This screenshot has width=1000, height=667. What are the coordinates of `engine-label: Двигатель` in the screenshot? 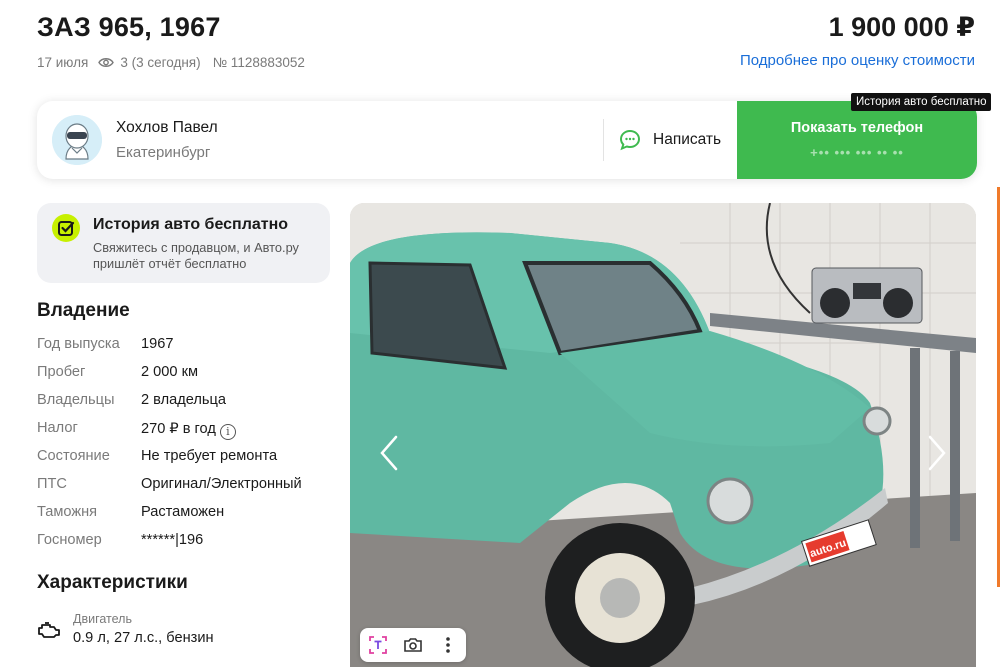 It's located at (102, 619).